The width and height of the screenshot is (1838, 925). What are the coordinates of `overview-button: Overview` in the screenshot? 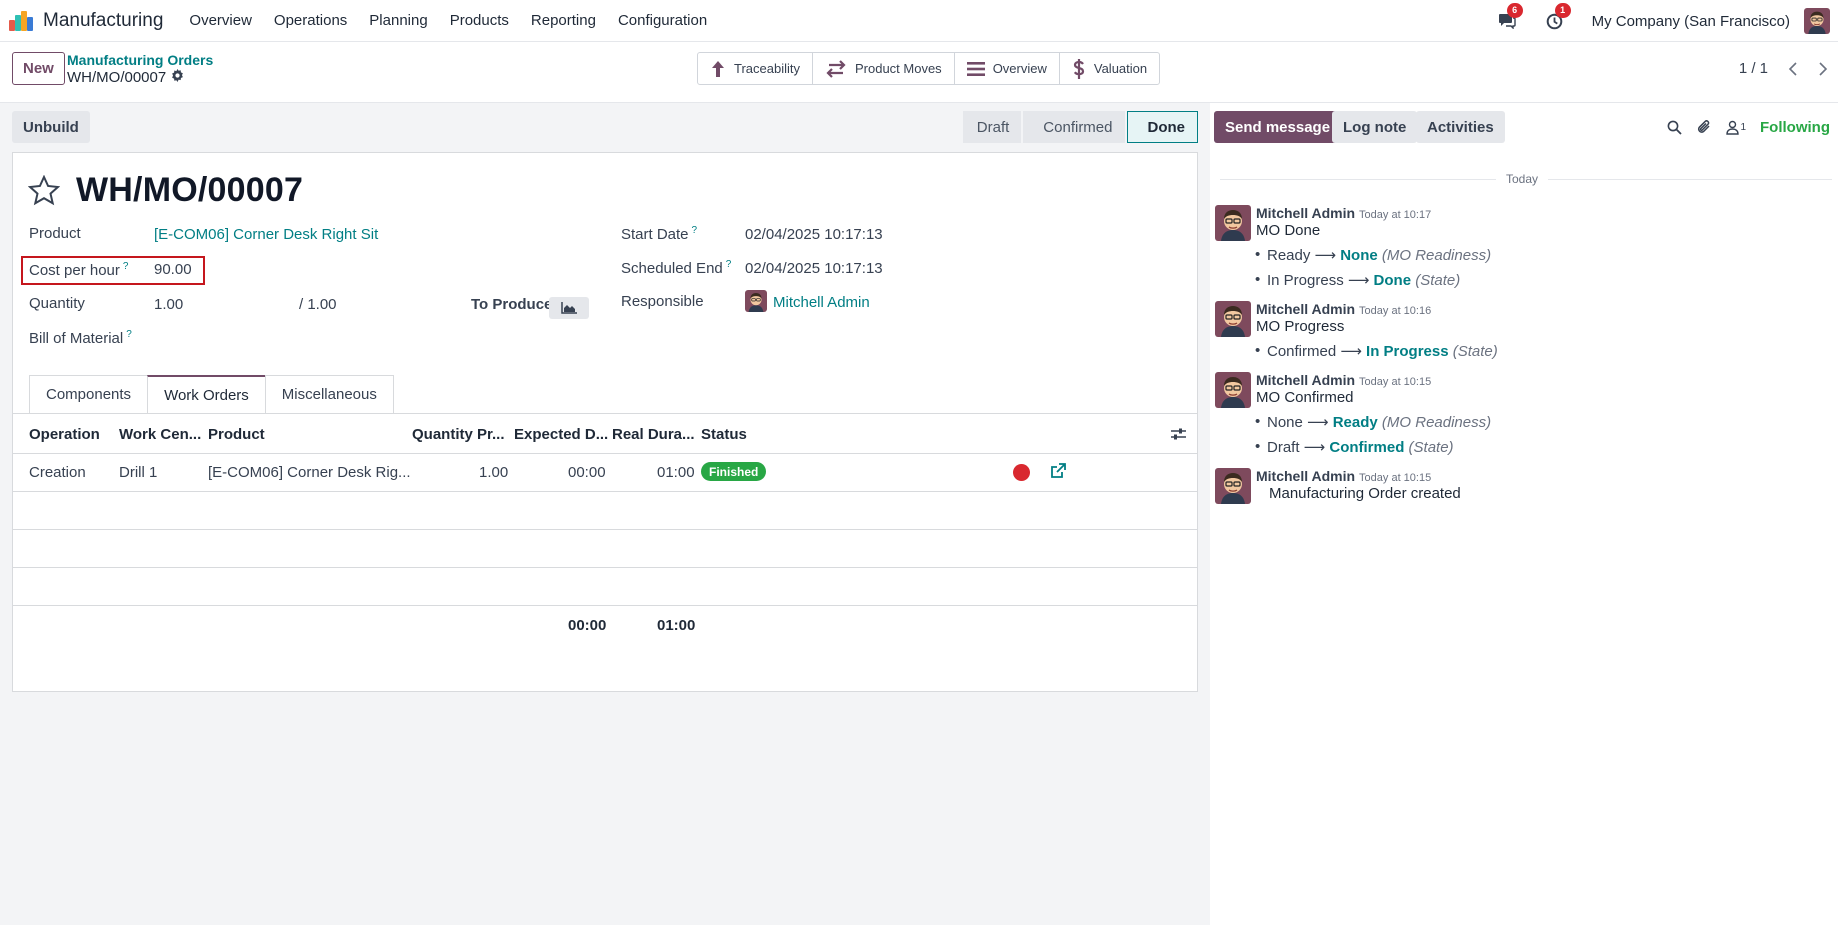 It's located at (1007, 68).